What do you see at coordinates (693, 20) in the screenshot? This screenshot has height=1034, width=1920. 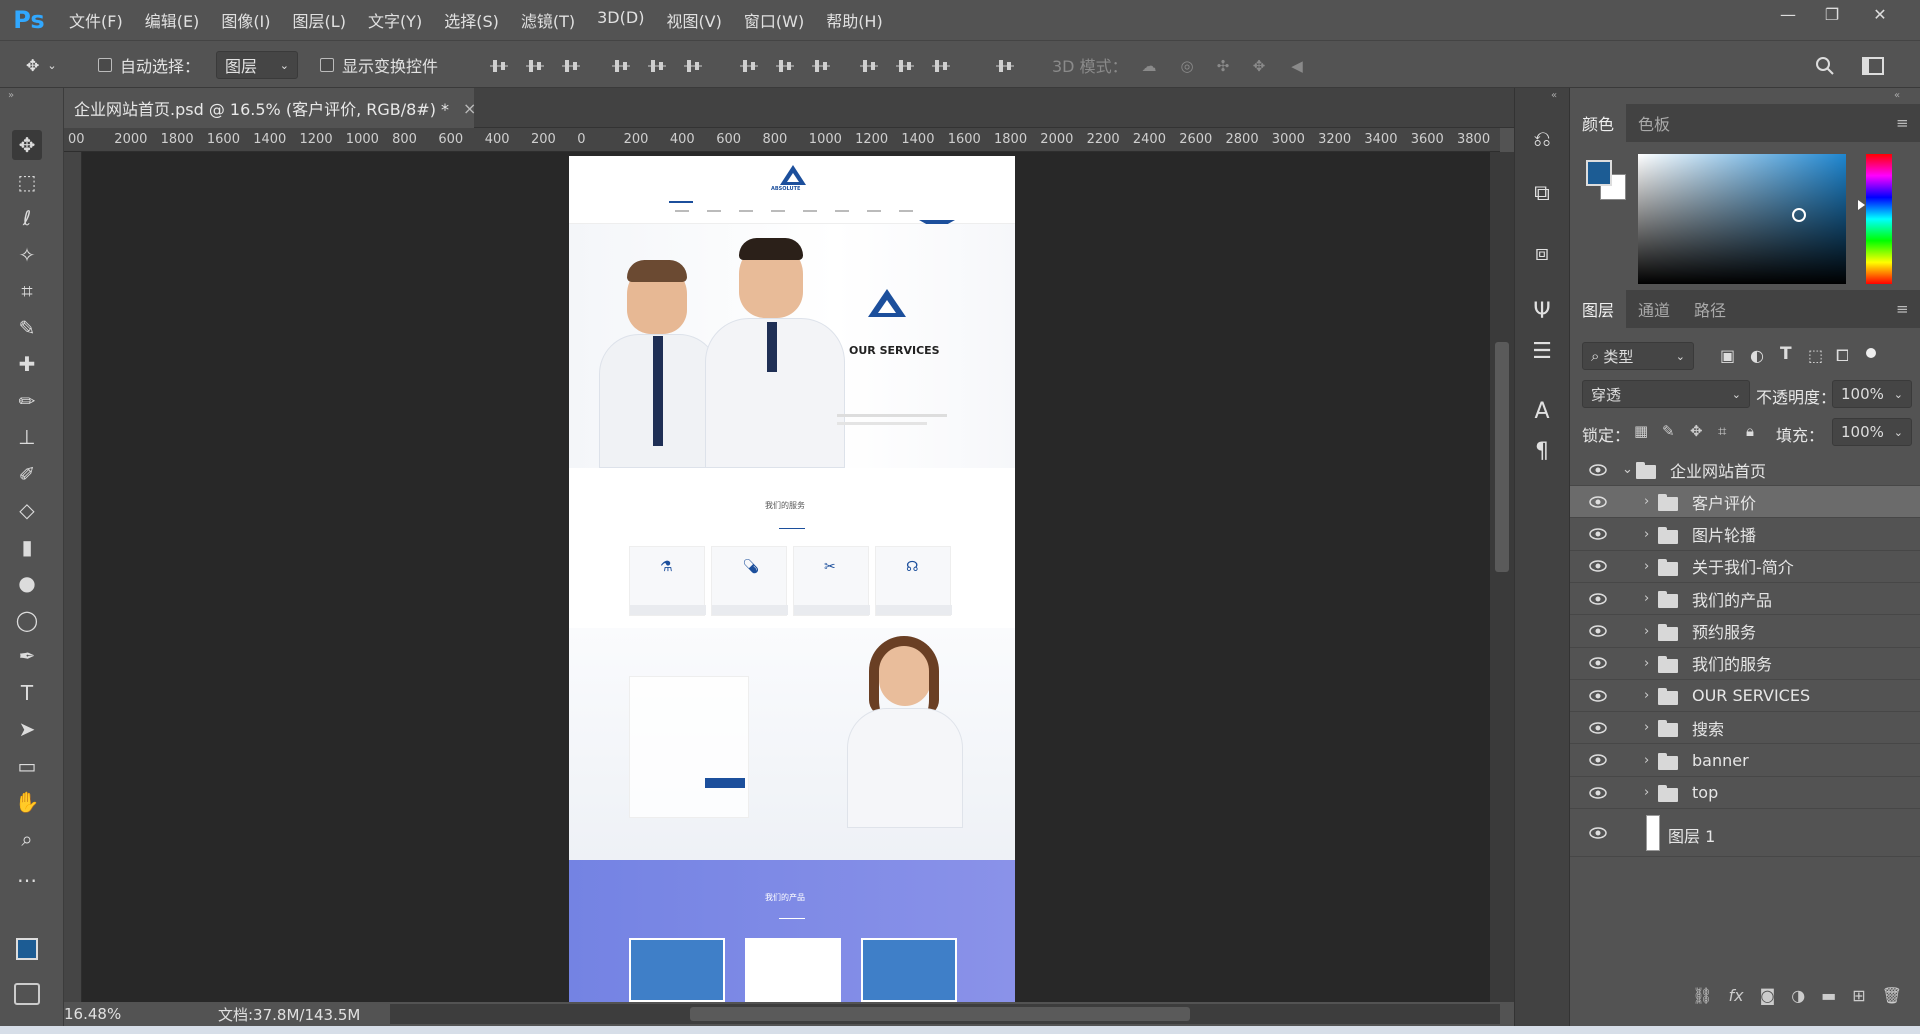 I see `menu-item: 视图(V)` at bounding box center [693, 20].